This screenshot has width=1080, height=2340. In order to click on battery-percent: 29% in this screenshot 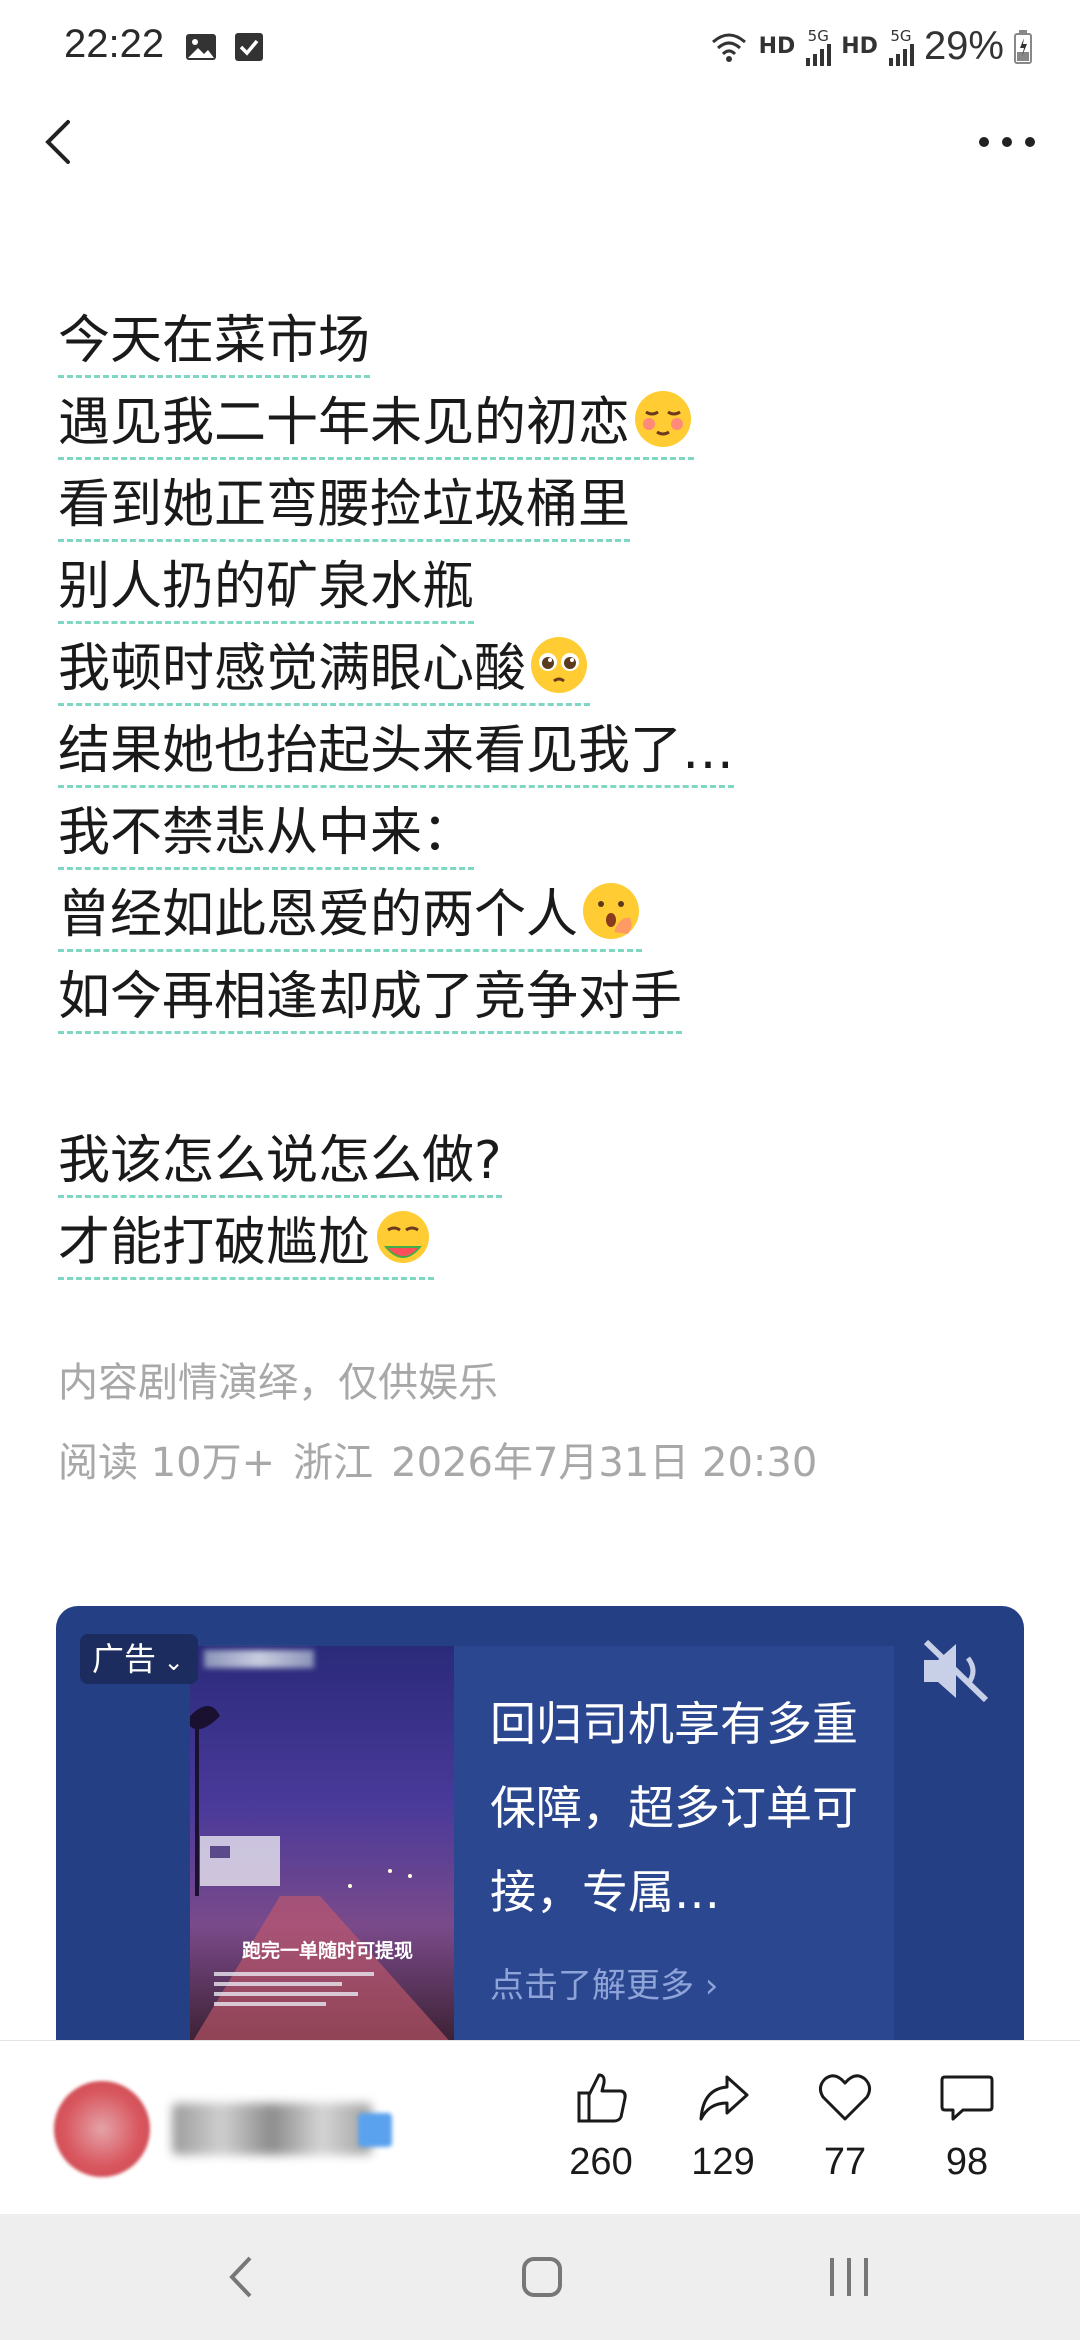, I will do `click(963, 46)`.